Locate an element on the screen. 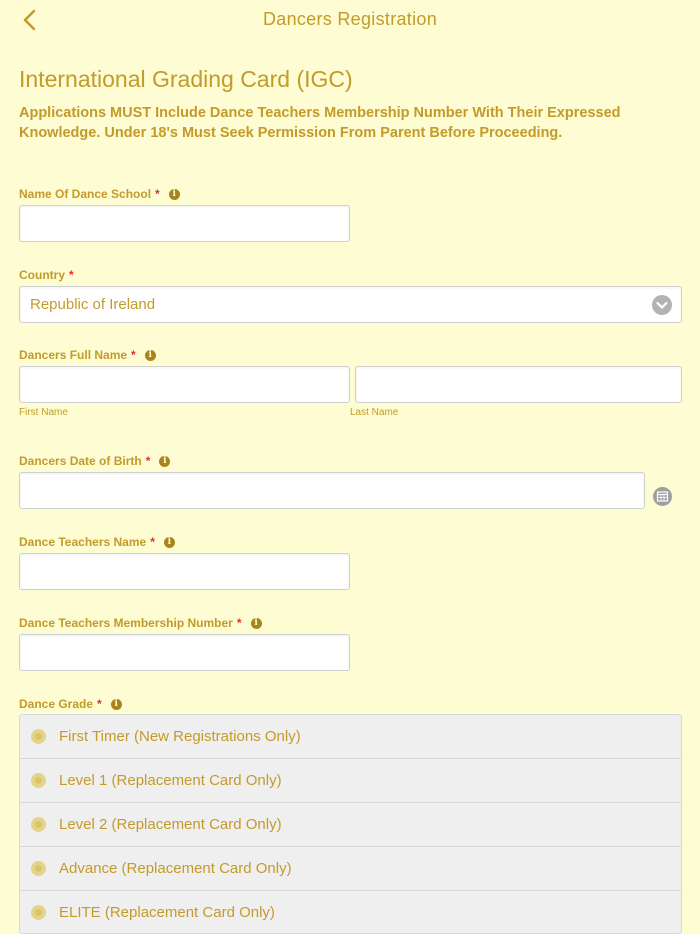 The image size is (700, 934). chevron-down-icon is located at coordinates (662, 305).